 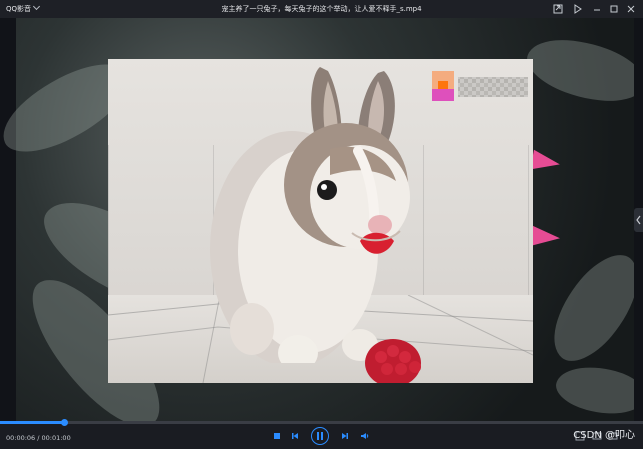 What do you see at coordinates (631, 9) in the screenshot?
I see `close-icon` at bounding box center [631, 9].